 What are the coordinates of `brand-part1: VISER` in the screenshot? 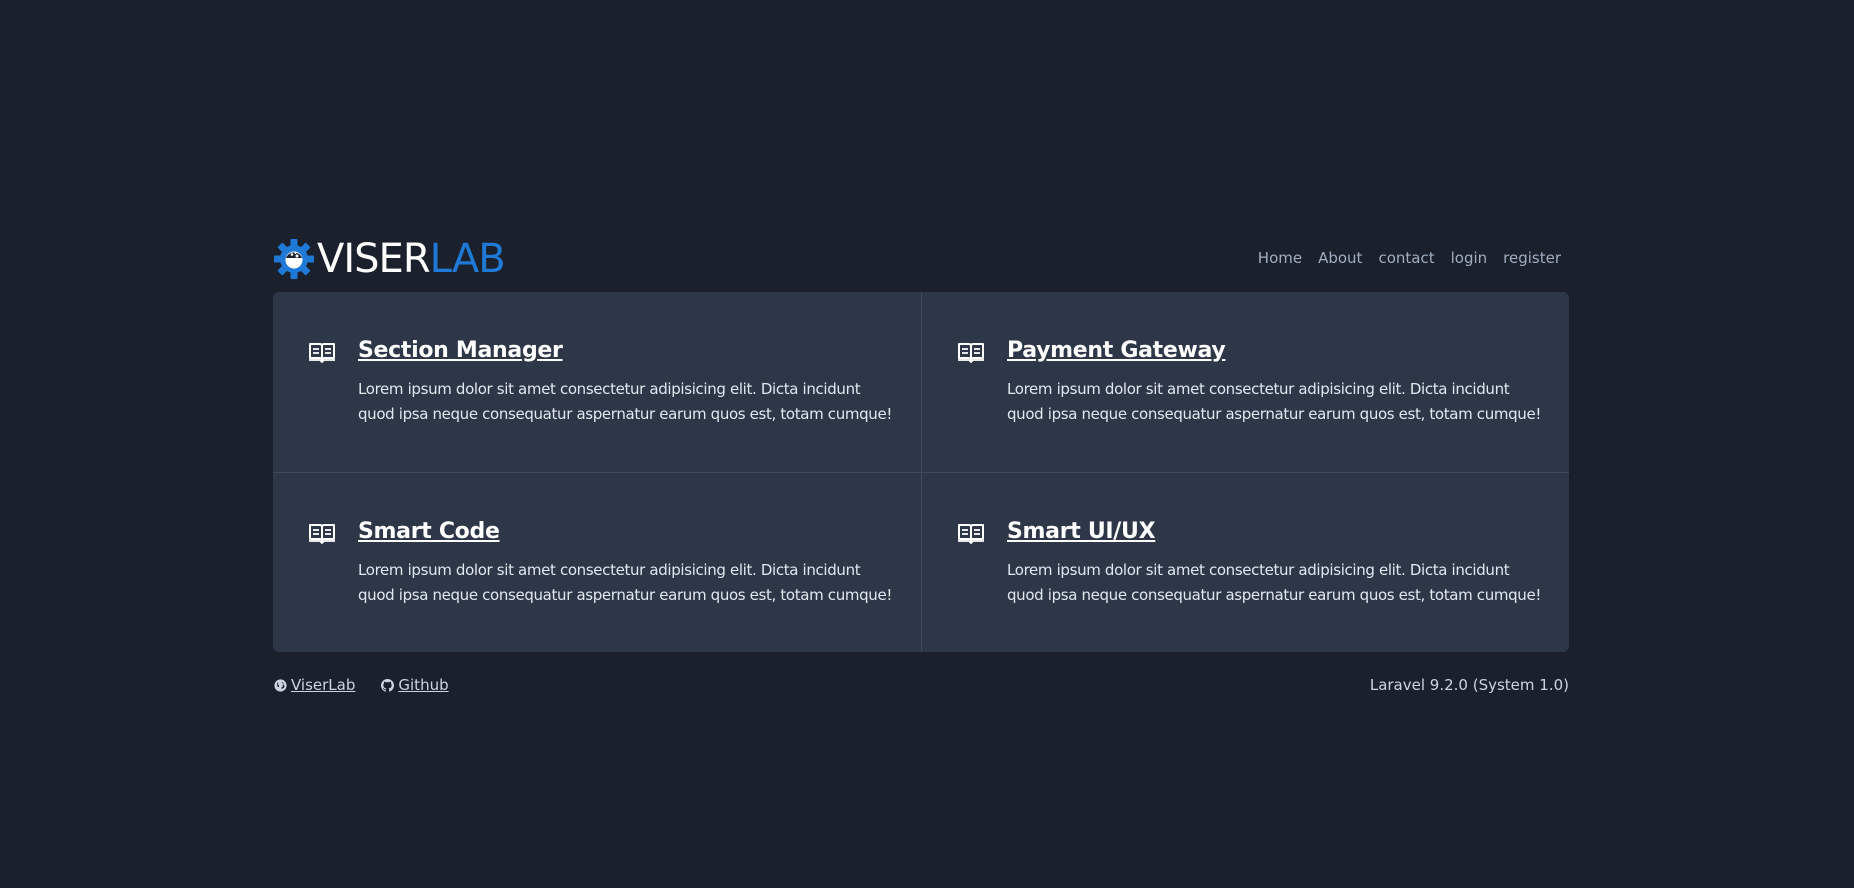 It's located at (374, 259).